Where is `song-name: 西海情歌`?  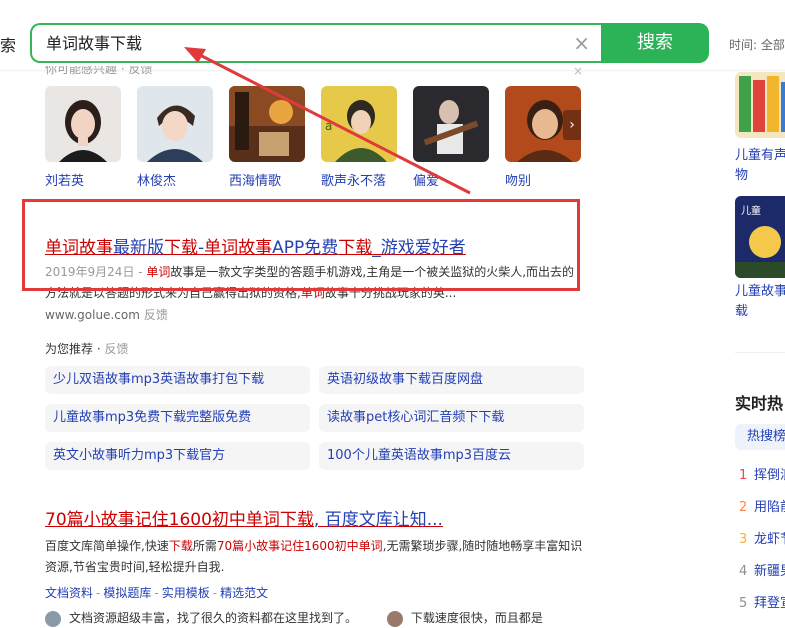 song-name: 西海情歌 is located at coordinates (268, 179).